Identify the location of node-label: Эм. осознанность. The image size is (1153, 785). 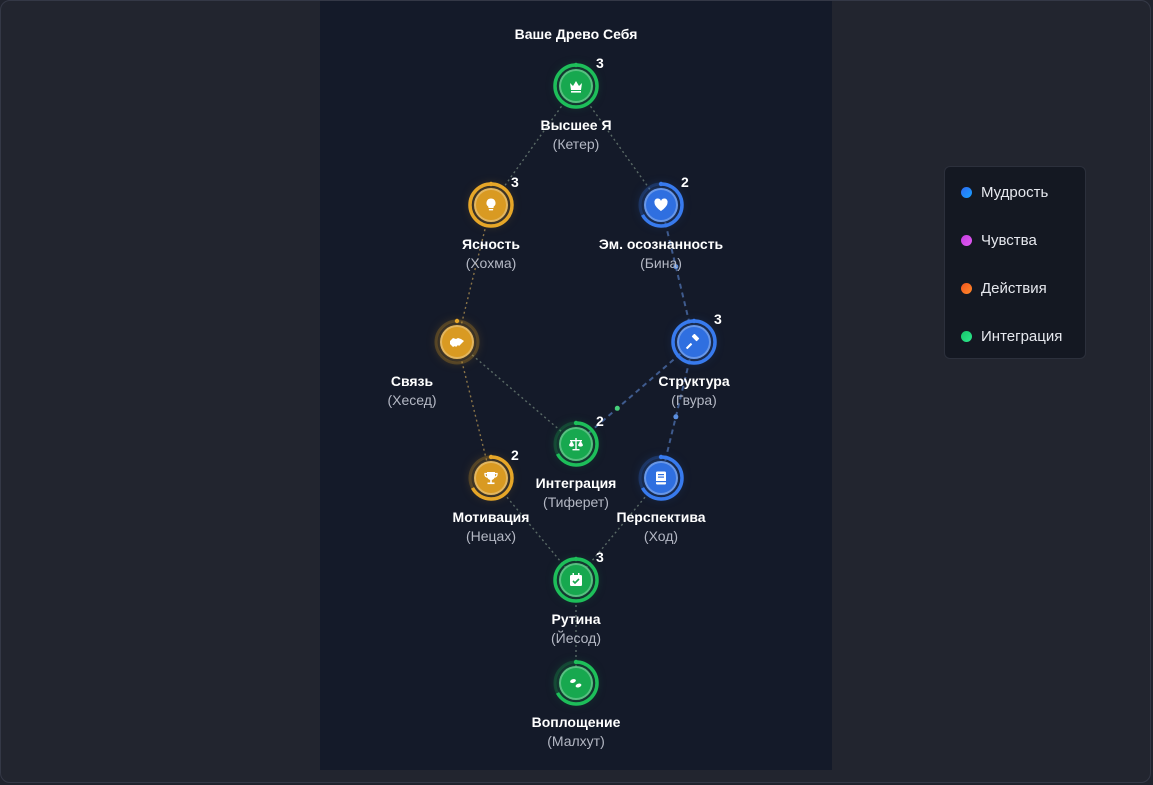
(661, 244).